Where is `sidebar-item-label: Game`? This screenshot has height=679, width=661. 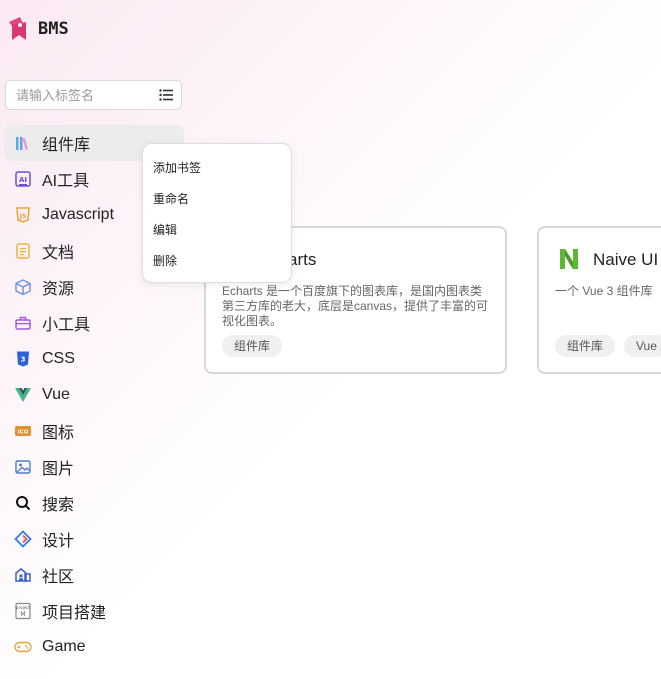 sidebar-item-label: Game is located at coordinates (64, 646).